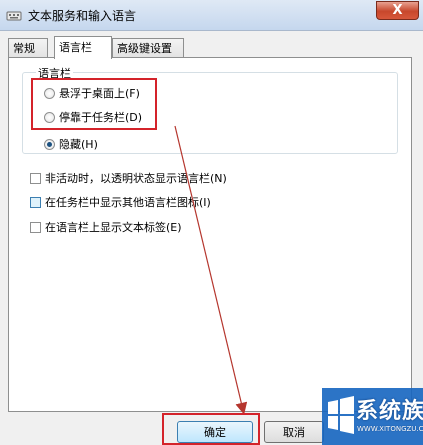 The width and height of the screenshot is (423, 445). Describe the element at coordinates (294, 432) in the screenshot. I see `cancel-button: 取消` at that location.